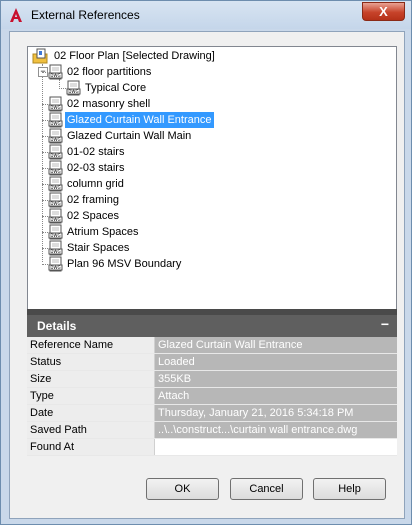 The height and width of the screenshot is (525, 412). What do you see at coordinates (98, 248) in the screenshot?
I see `tree-item-label: Stair Spaces` at bounding box center [98, 248].